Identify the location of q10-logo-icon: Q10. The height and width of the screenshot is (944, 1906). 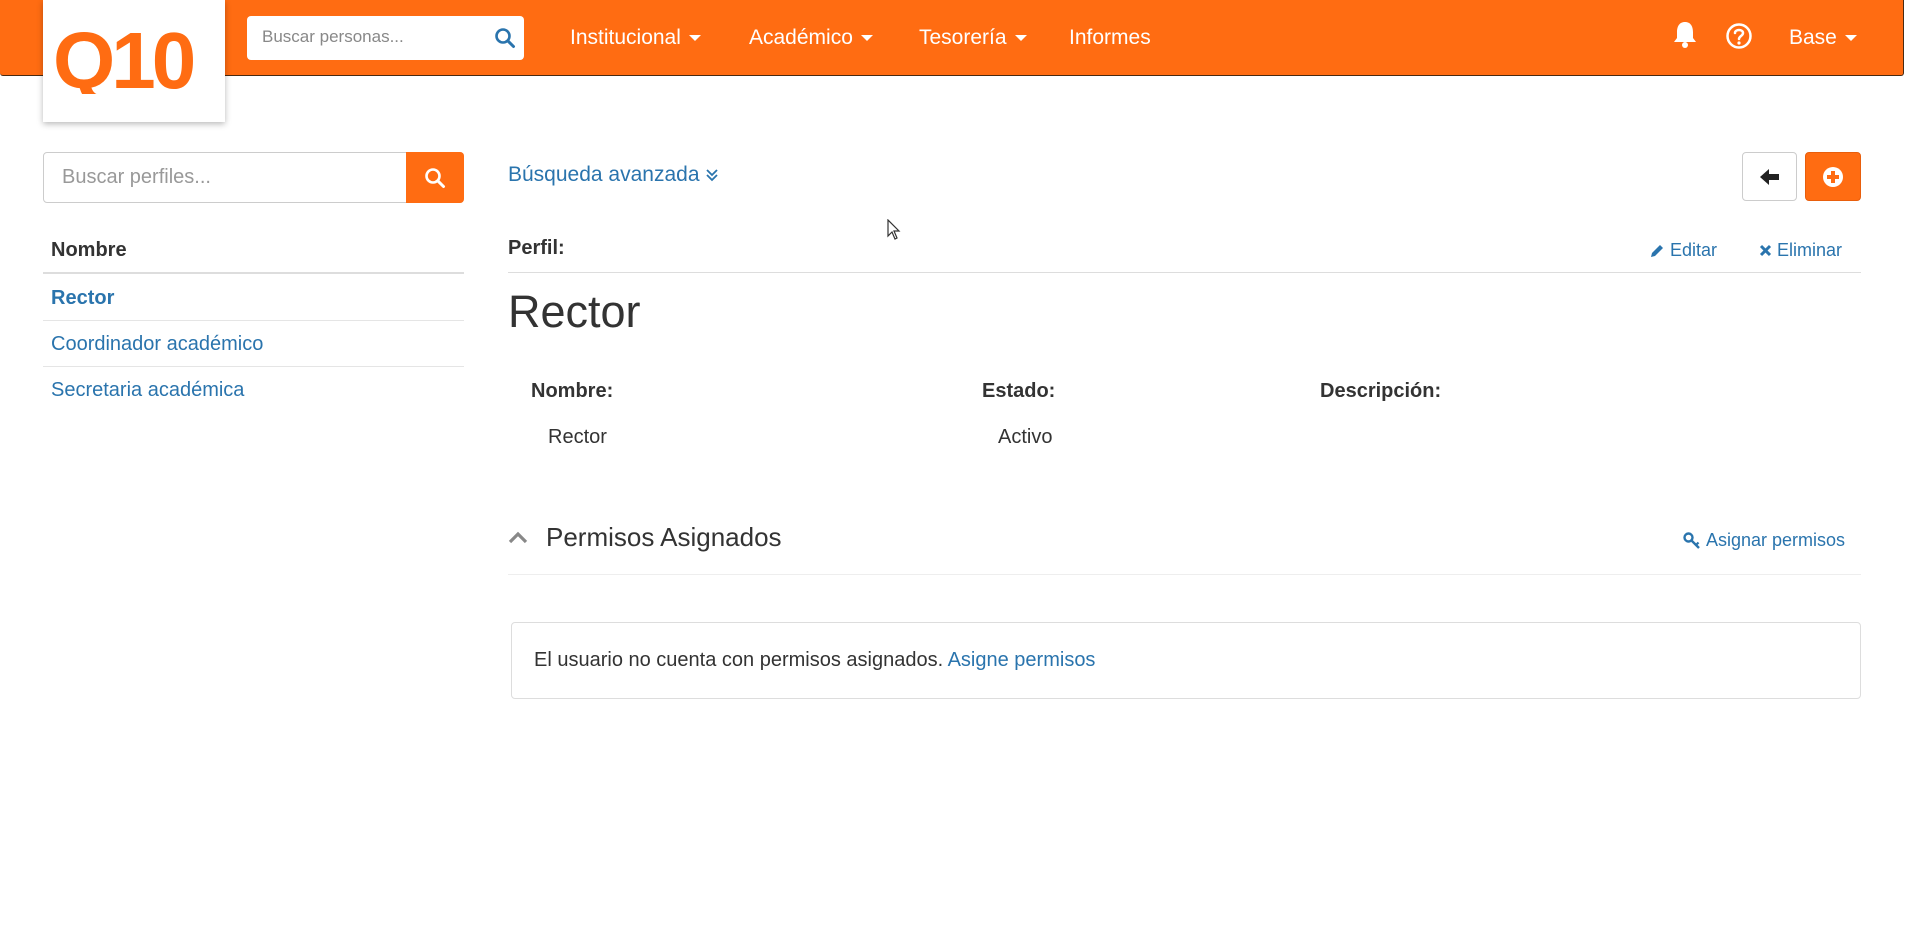
(125, 58).